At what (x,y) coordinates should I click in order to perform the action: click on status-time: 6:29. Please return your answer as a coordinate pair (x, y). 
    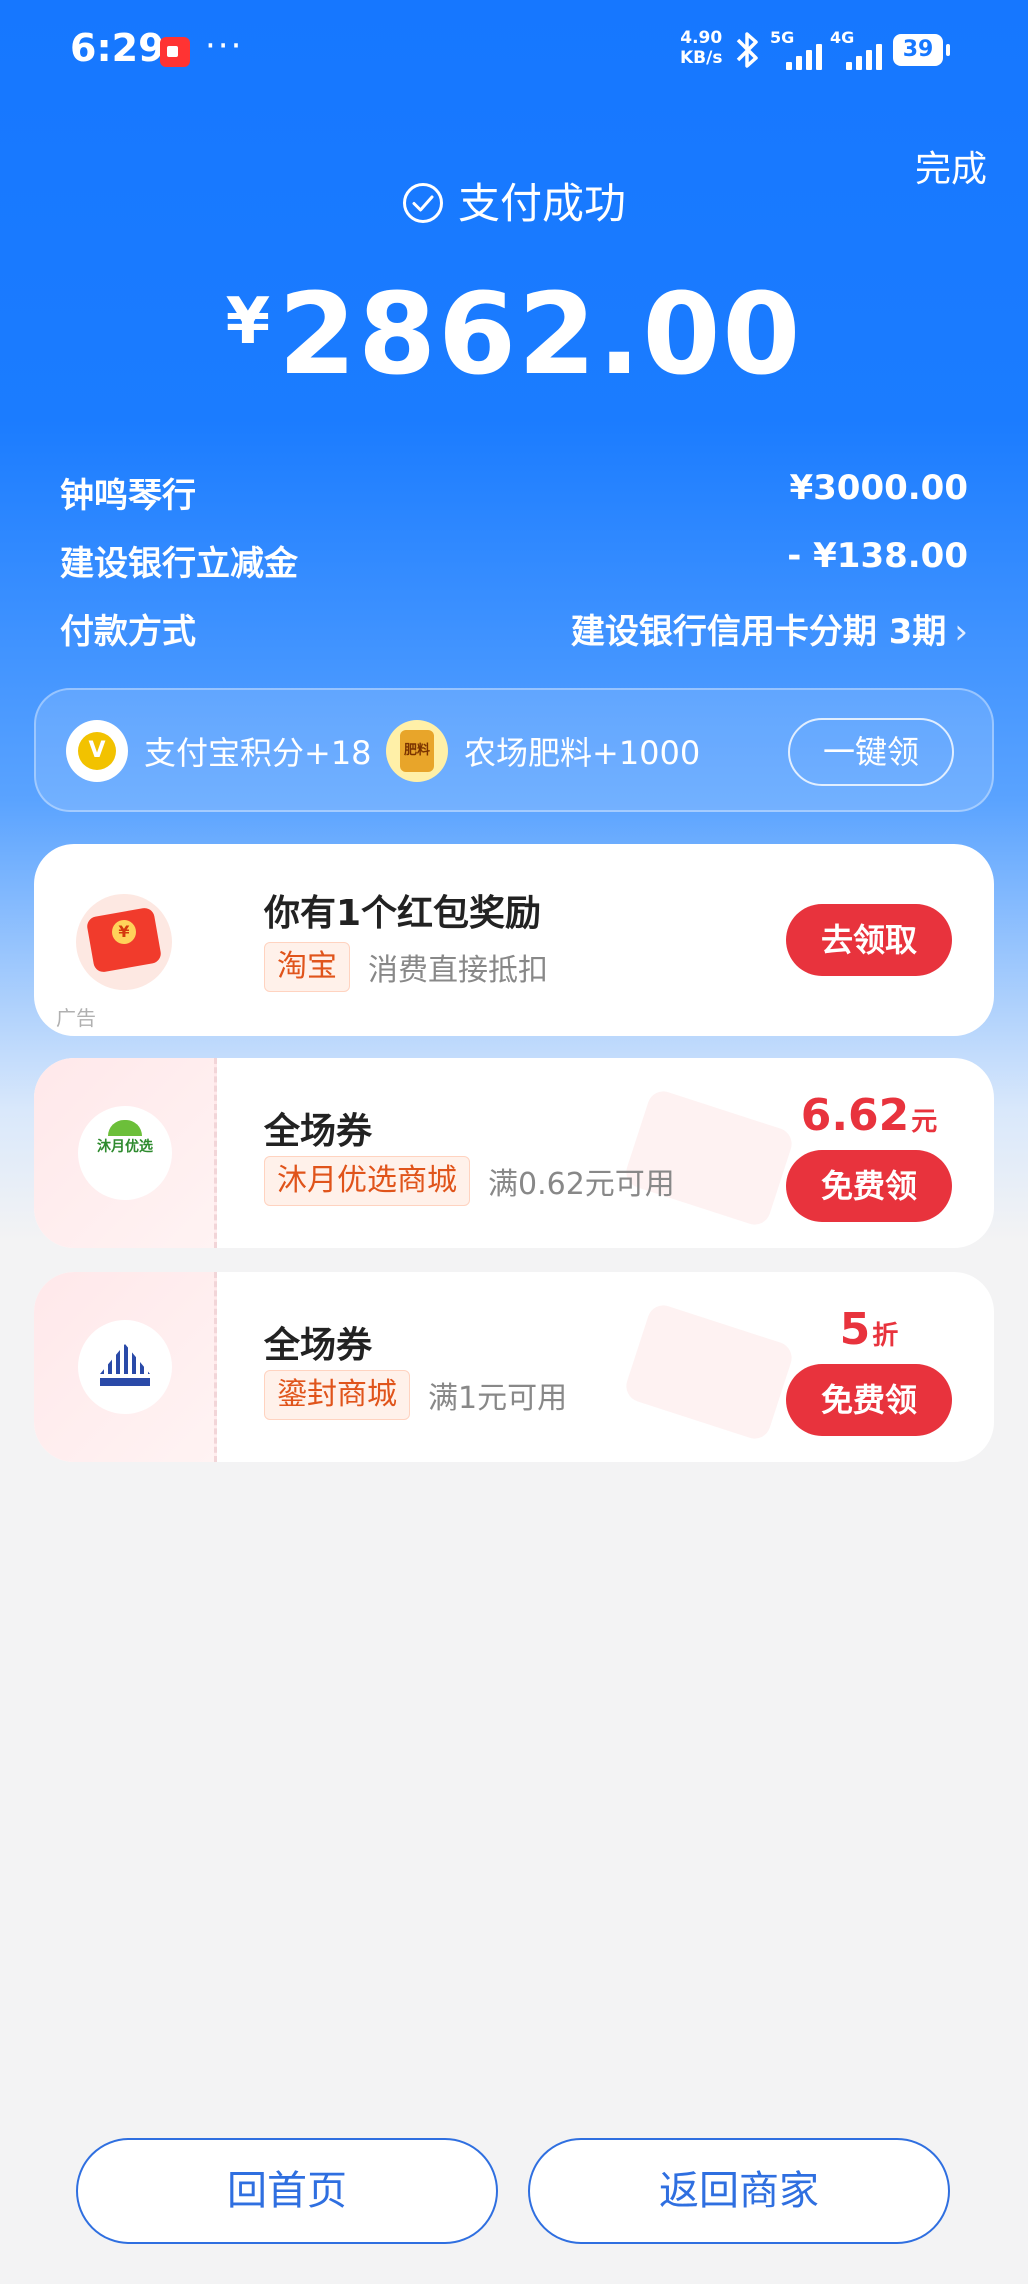
    Looking at the image, I should click on (117, 48).